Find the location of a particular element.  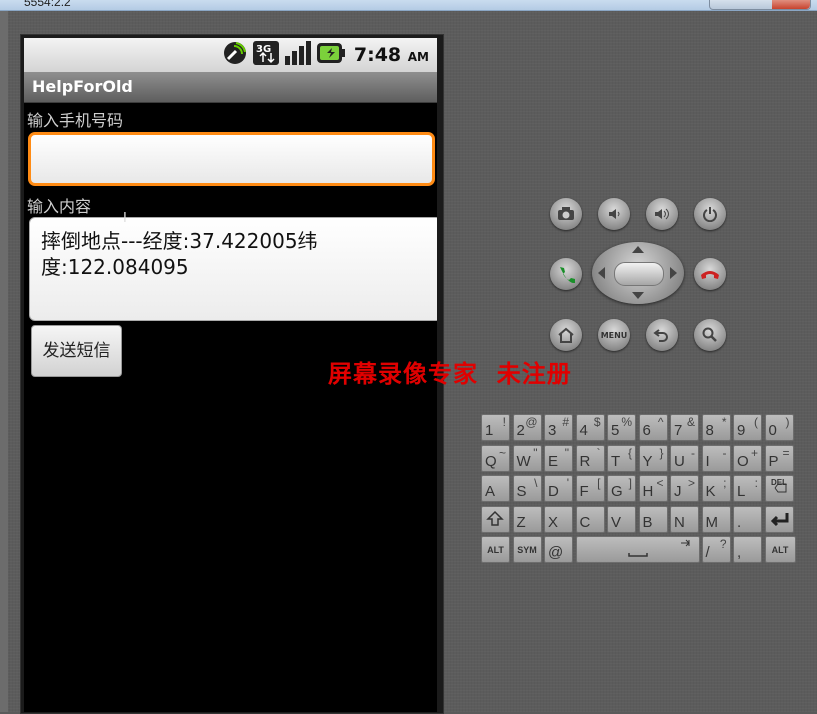

key-u: U- is located at coordinates (684, 458).